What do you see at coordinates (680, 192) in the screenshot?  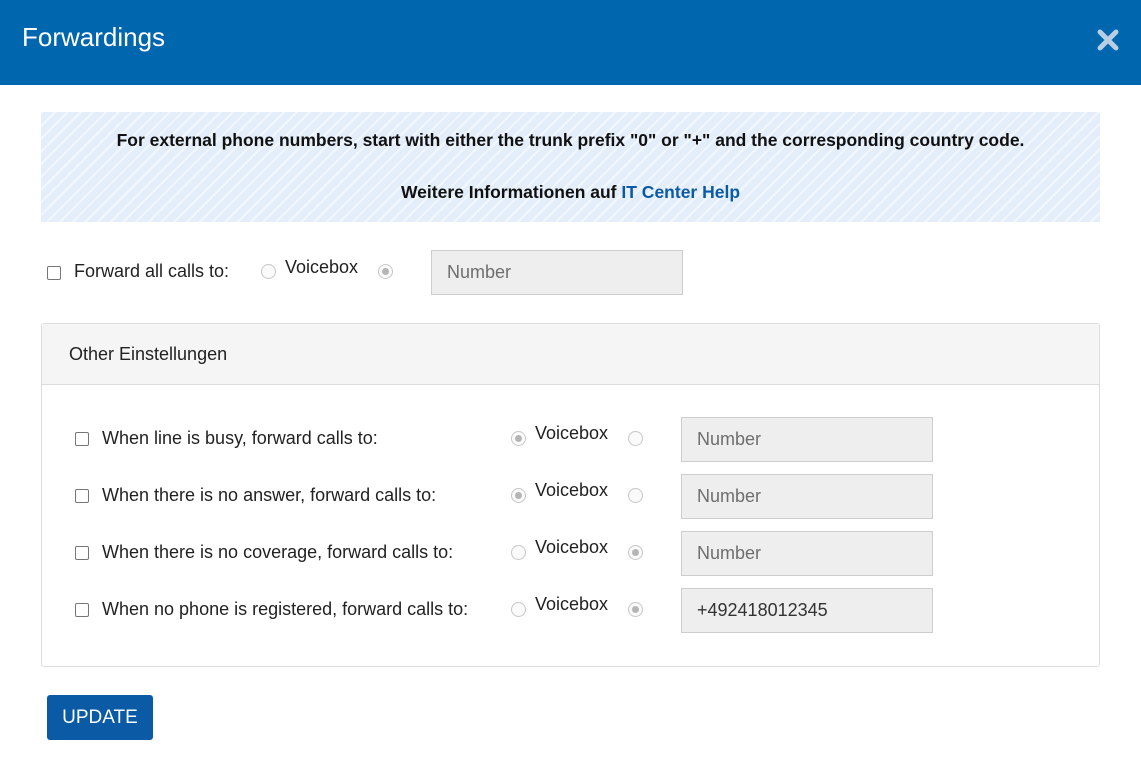 I see `it-center-help-link: IT Center Help` at bounding box center [680, 192].